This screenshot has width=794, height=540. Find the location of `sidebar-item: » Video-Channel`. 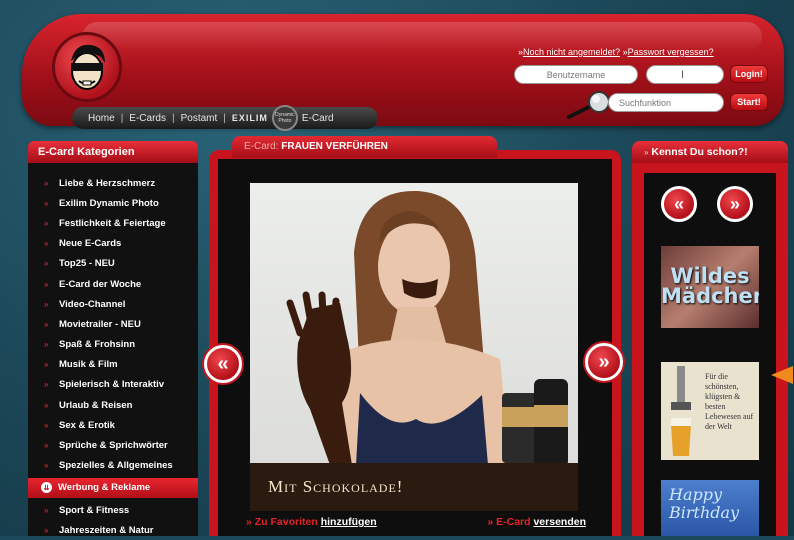

sidebar-item: » Video-Channel is located at coordinates (113, 304).